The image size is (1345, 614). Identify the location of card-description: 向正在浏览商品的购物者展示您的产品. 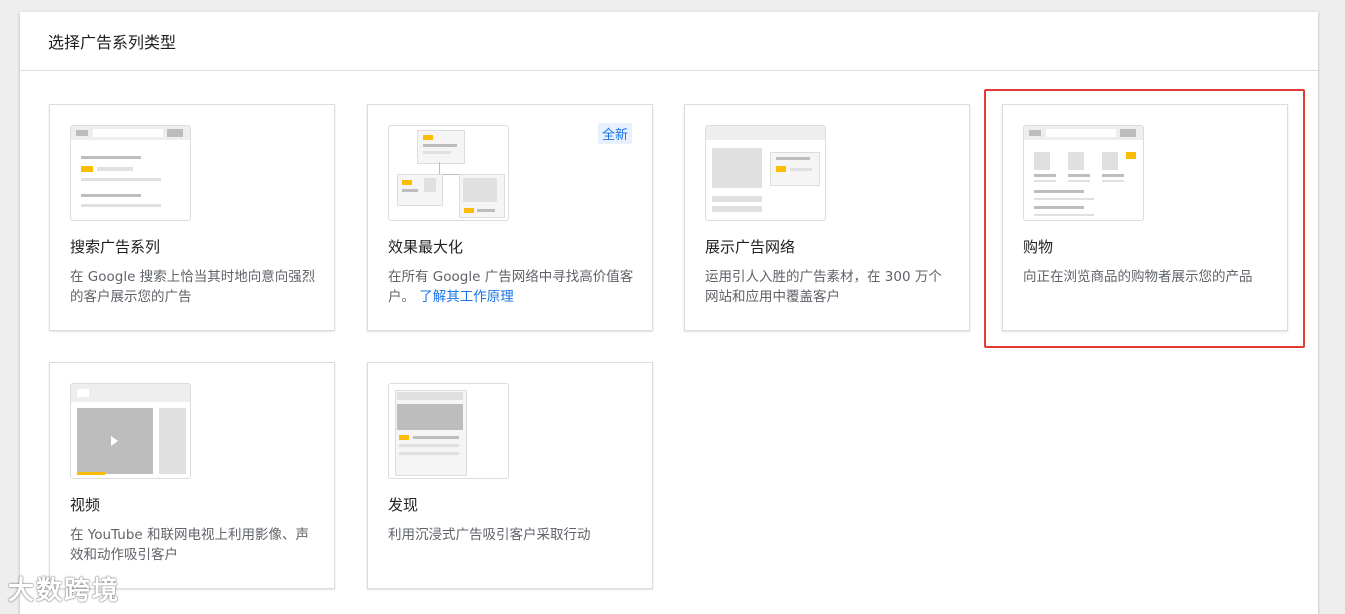
(1138, 277).